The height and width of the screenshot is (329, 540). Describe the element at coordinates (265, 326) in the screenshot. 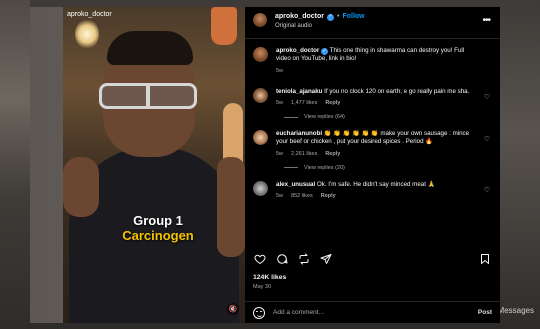

I see `feed-bottom-strip` at that location.